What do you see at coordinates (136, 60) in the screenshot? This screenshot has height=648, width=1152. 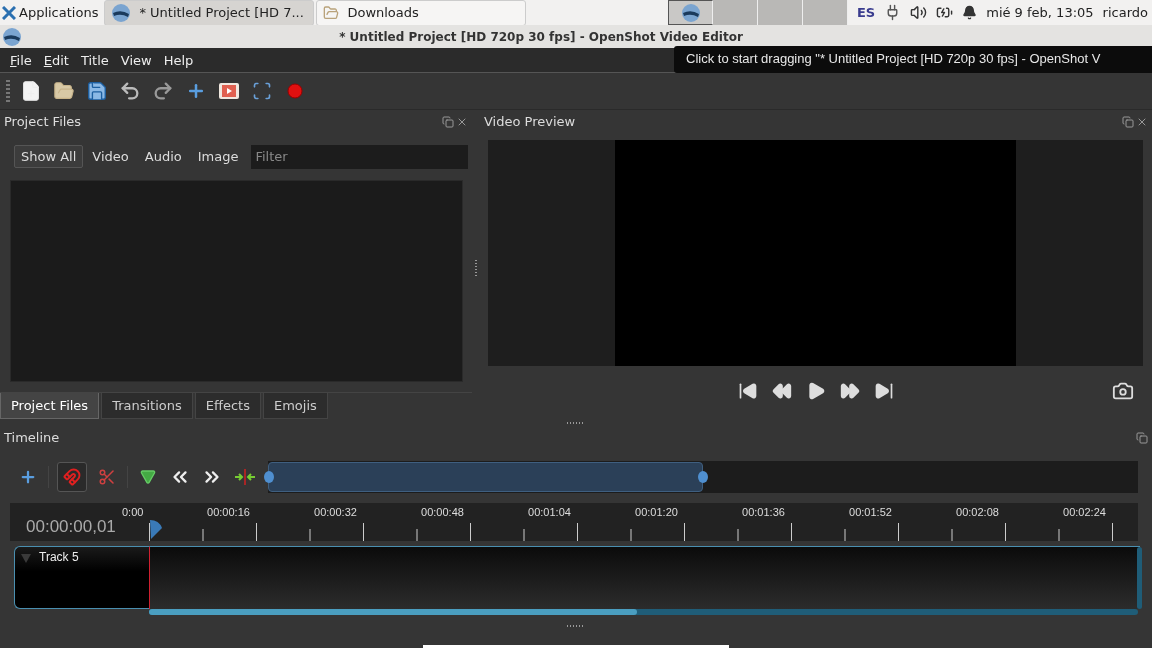 I see `menu-item: View` at bounding box center [136, 60].